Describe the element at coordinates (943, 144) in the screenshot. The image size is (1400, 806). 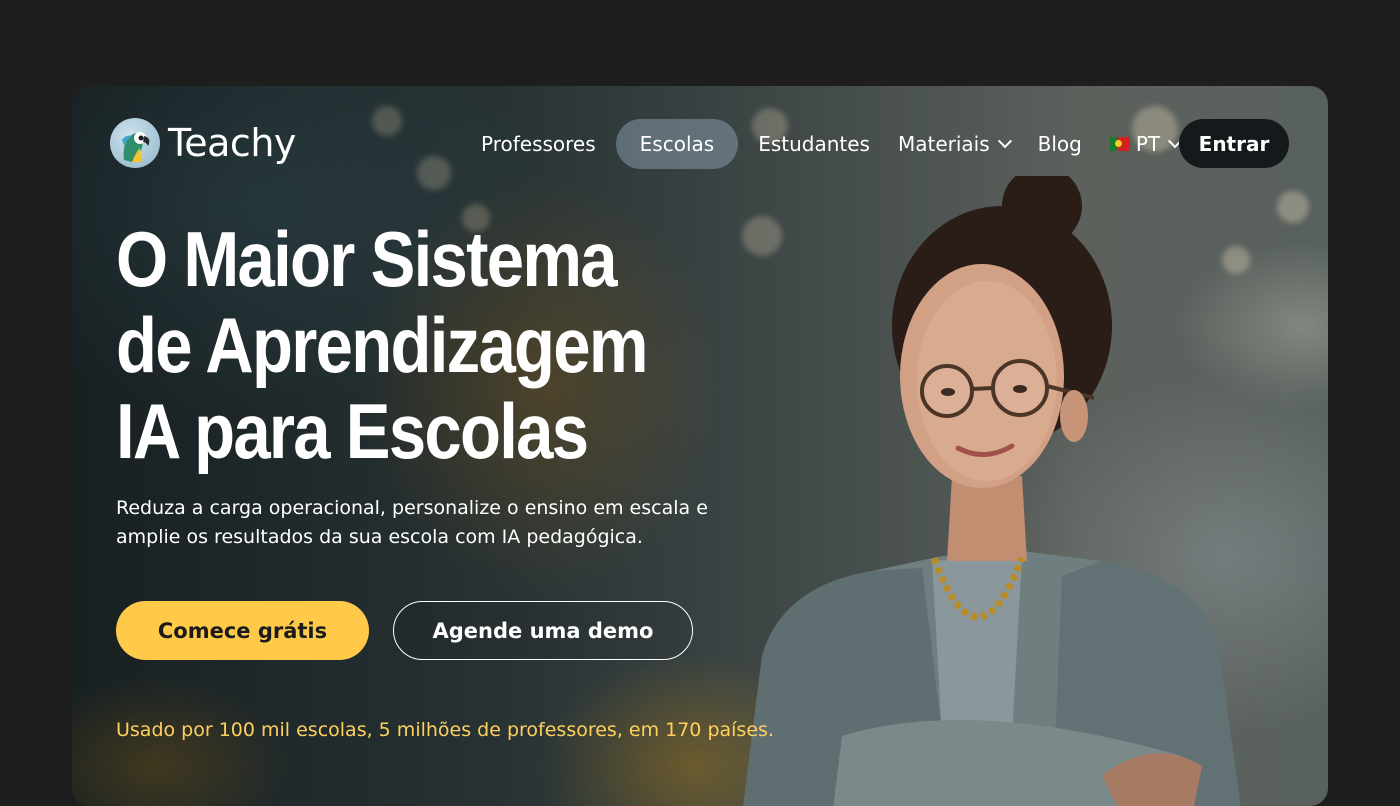
I see `nav-item-materiais-label: Materiais` at that location.